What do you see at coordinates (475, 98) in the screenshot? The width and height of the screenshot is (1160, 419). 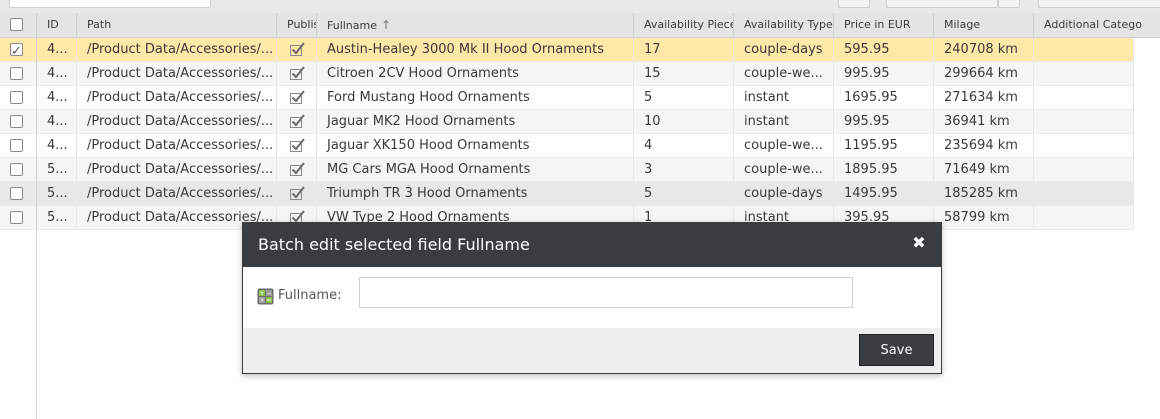 I see `cell-fullname: Ford Mustang Hood Ornaments` at bounding box center [475, 98].